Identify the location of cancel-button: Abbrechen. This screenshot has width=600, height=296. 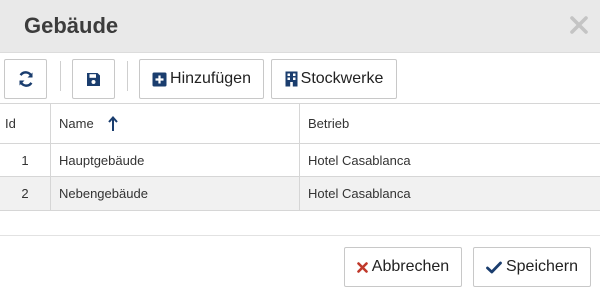
(403, 267).